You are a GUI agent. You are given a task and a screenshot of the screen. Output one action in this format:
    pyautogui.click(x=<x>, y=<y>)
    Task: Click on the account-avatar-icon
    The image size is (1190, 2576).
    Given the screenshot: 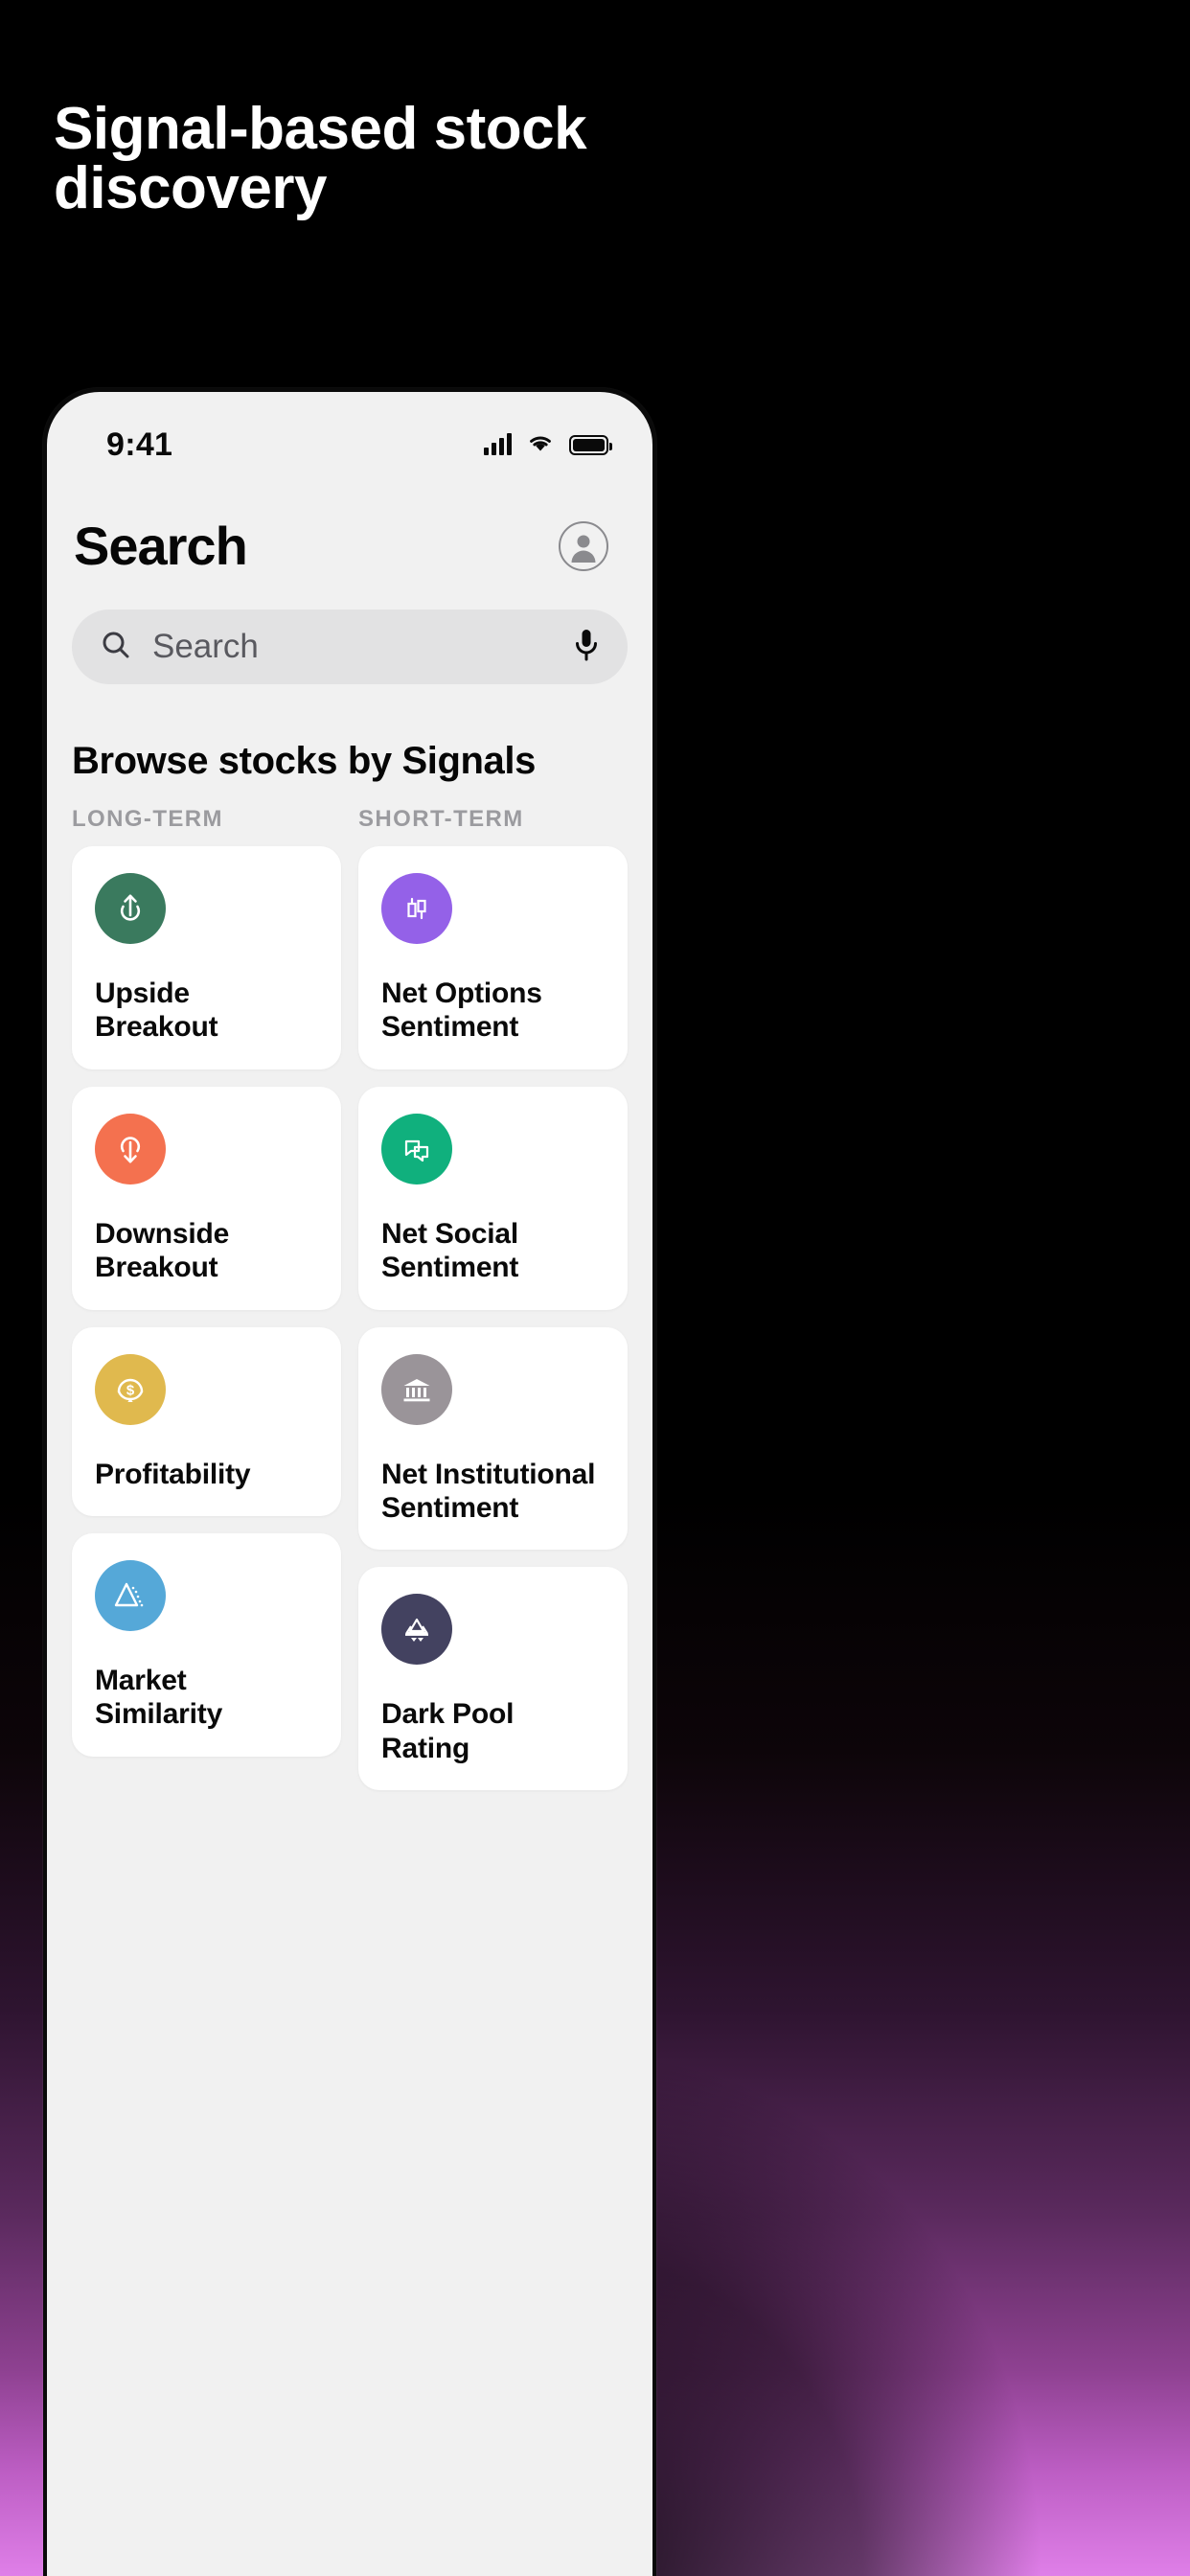 What is the action you would take?
    pyautogui.click(x=584, y=545)
    